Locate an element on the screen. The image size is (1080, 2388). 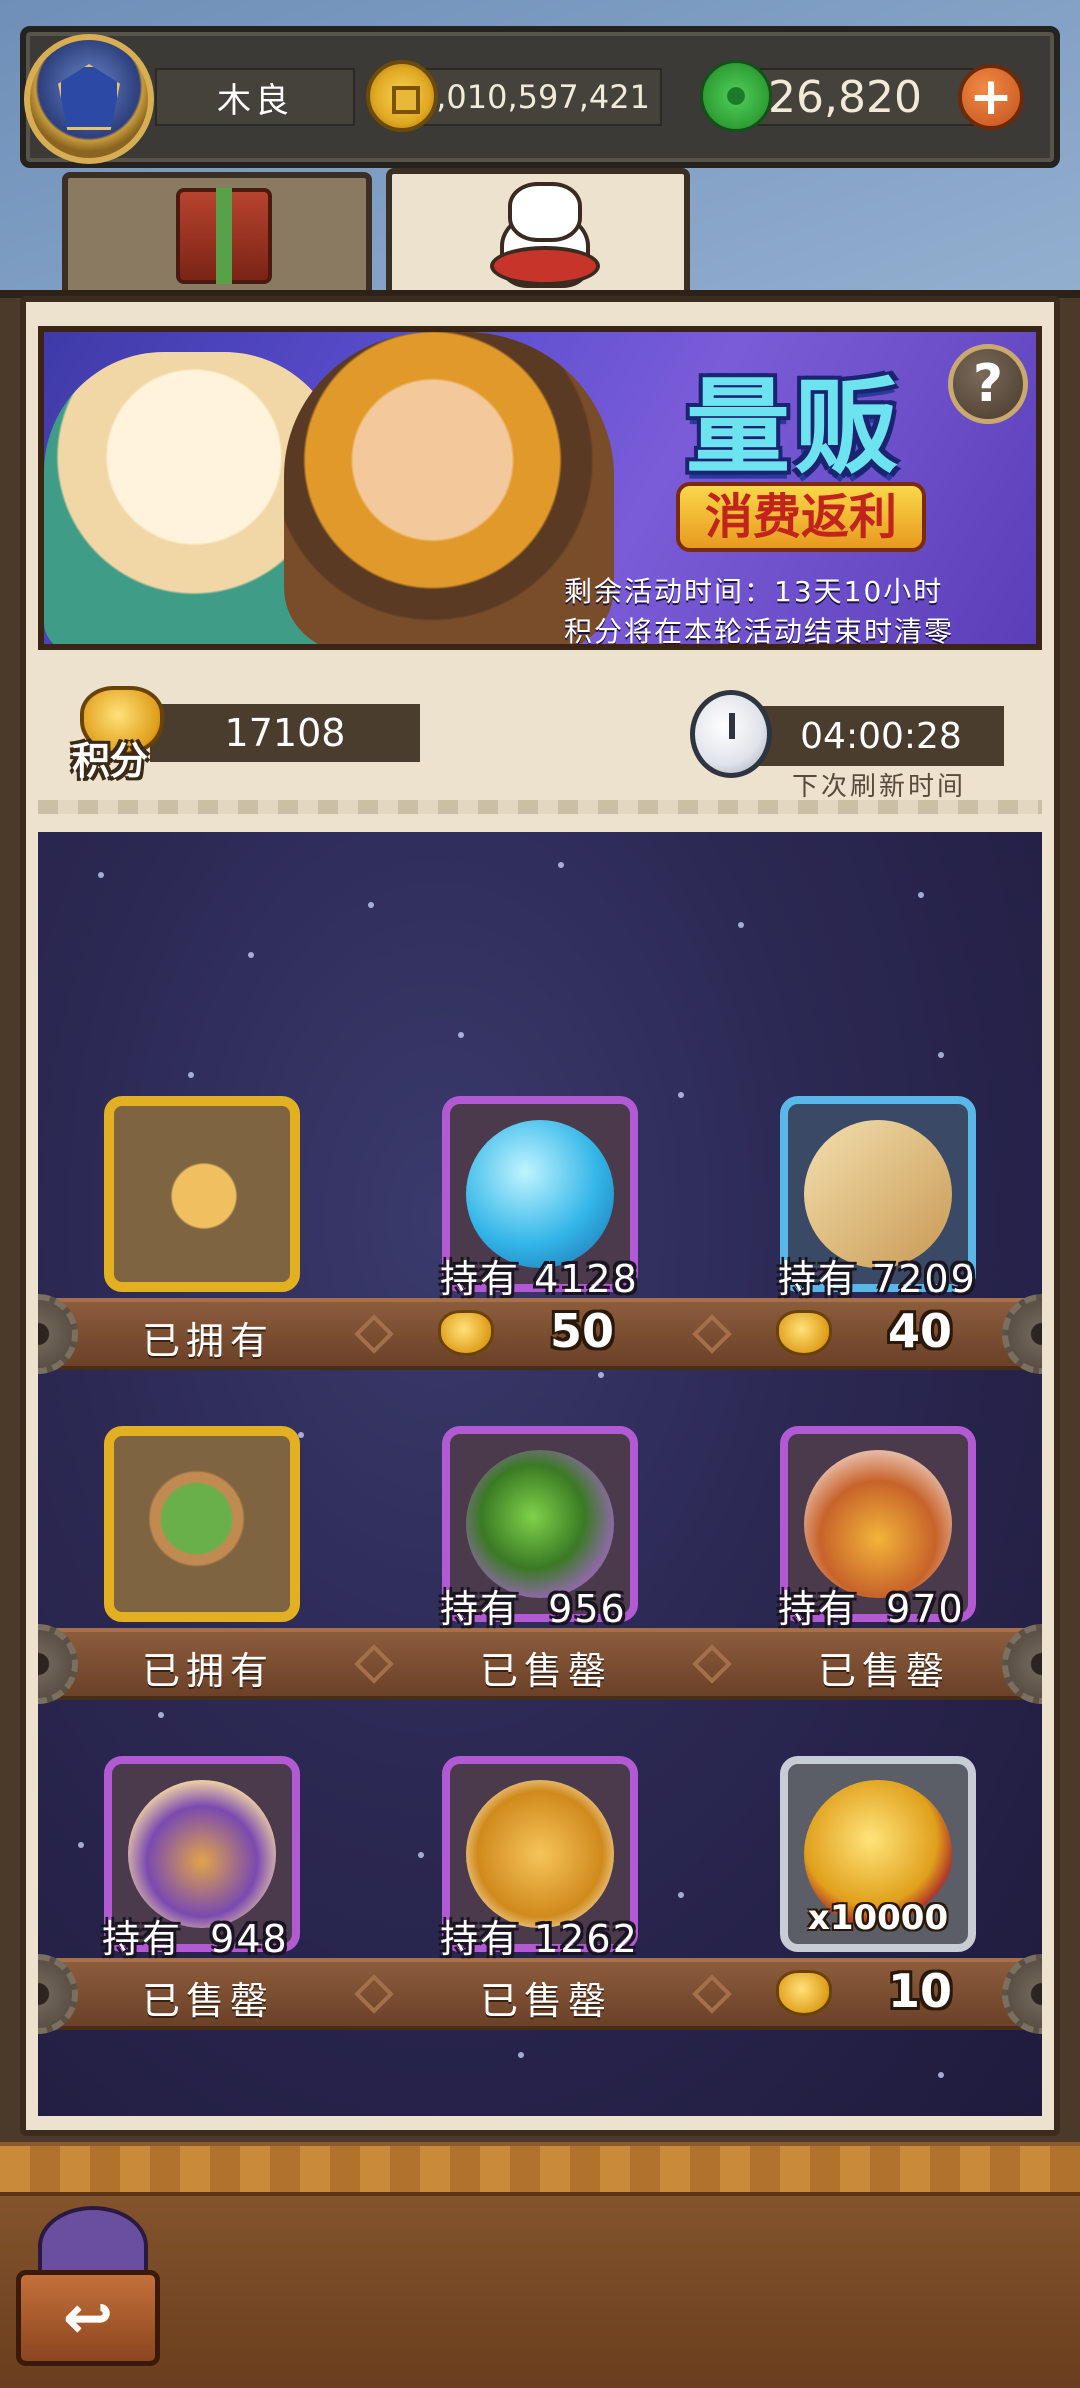
add-jade-button: + is located at coordinates (991, 97).